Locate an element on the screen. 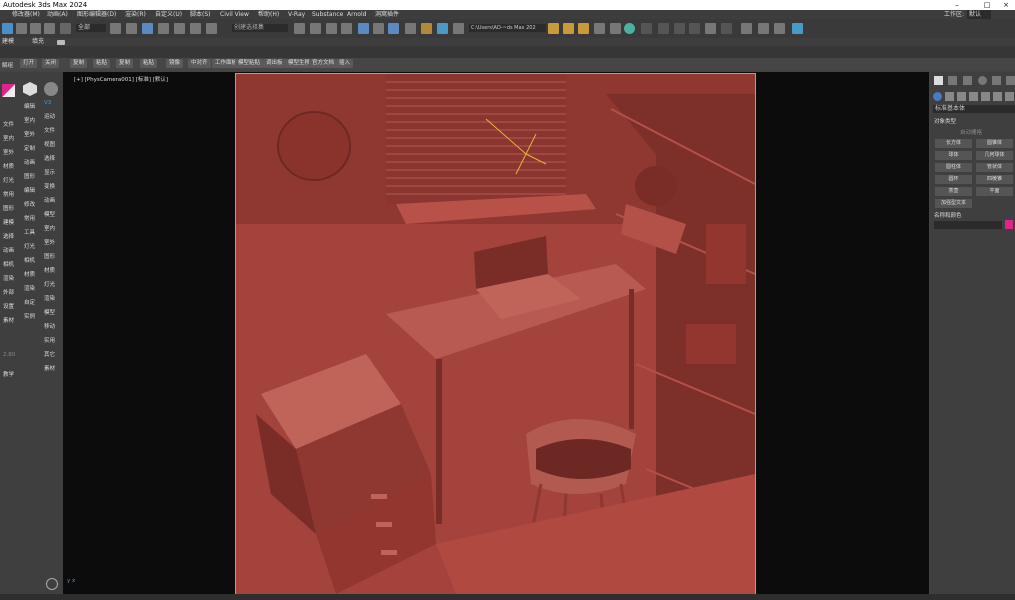 This screenshot has width=1015, height=600. viewport-label: [+] [PhysCamera001] [标准] [默认] is located at coordinates (121, 79).